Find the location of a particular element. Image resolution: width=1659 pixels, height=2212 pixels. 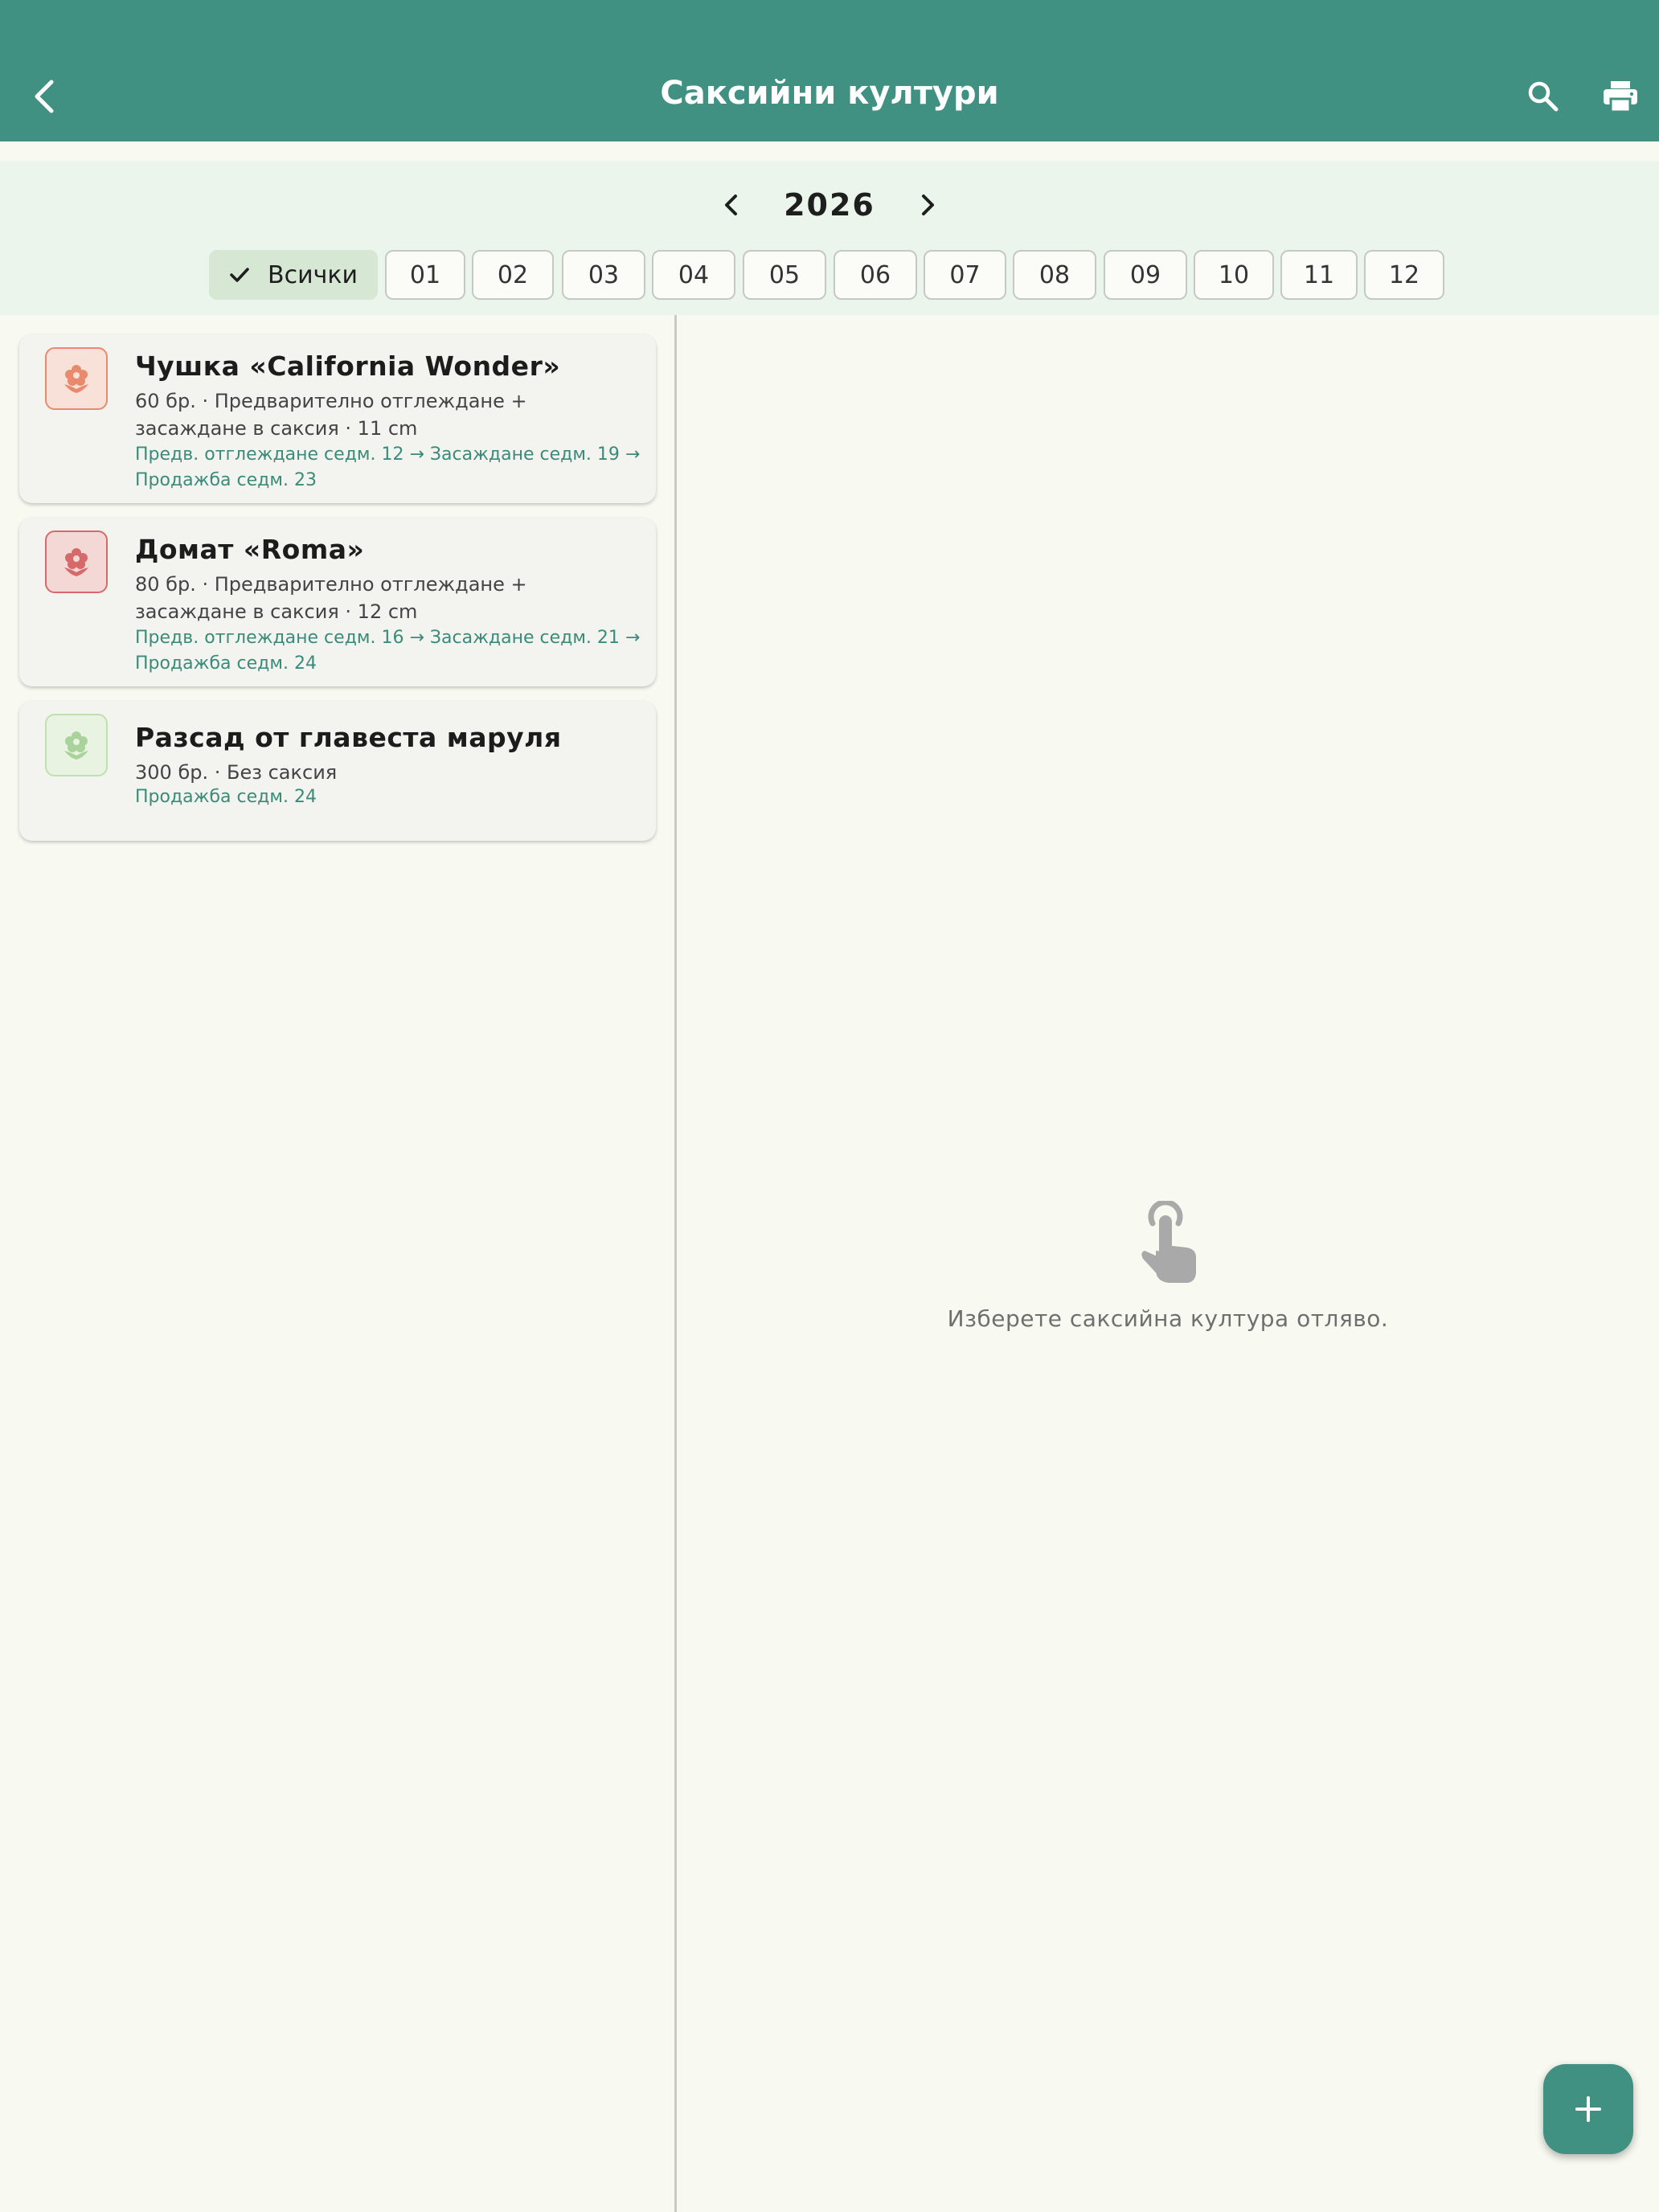

plant-schedule: Продажба седм. 24 is located at coordinates (226, 797).